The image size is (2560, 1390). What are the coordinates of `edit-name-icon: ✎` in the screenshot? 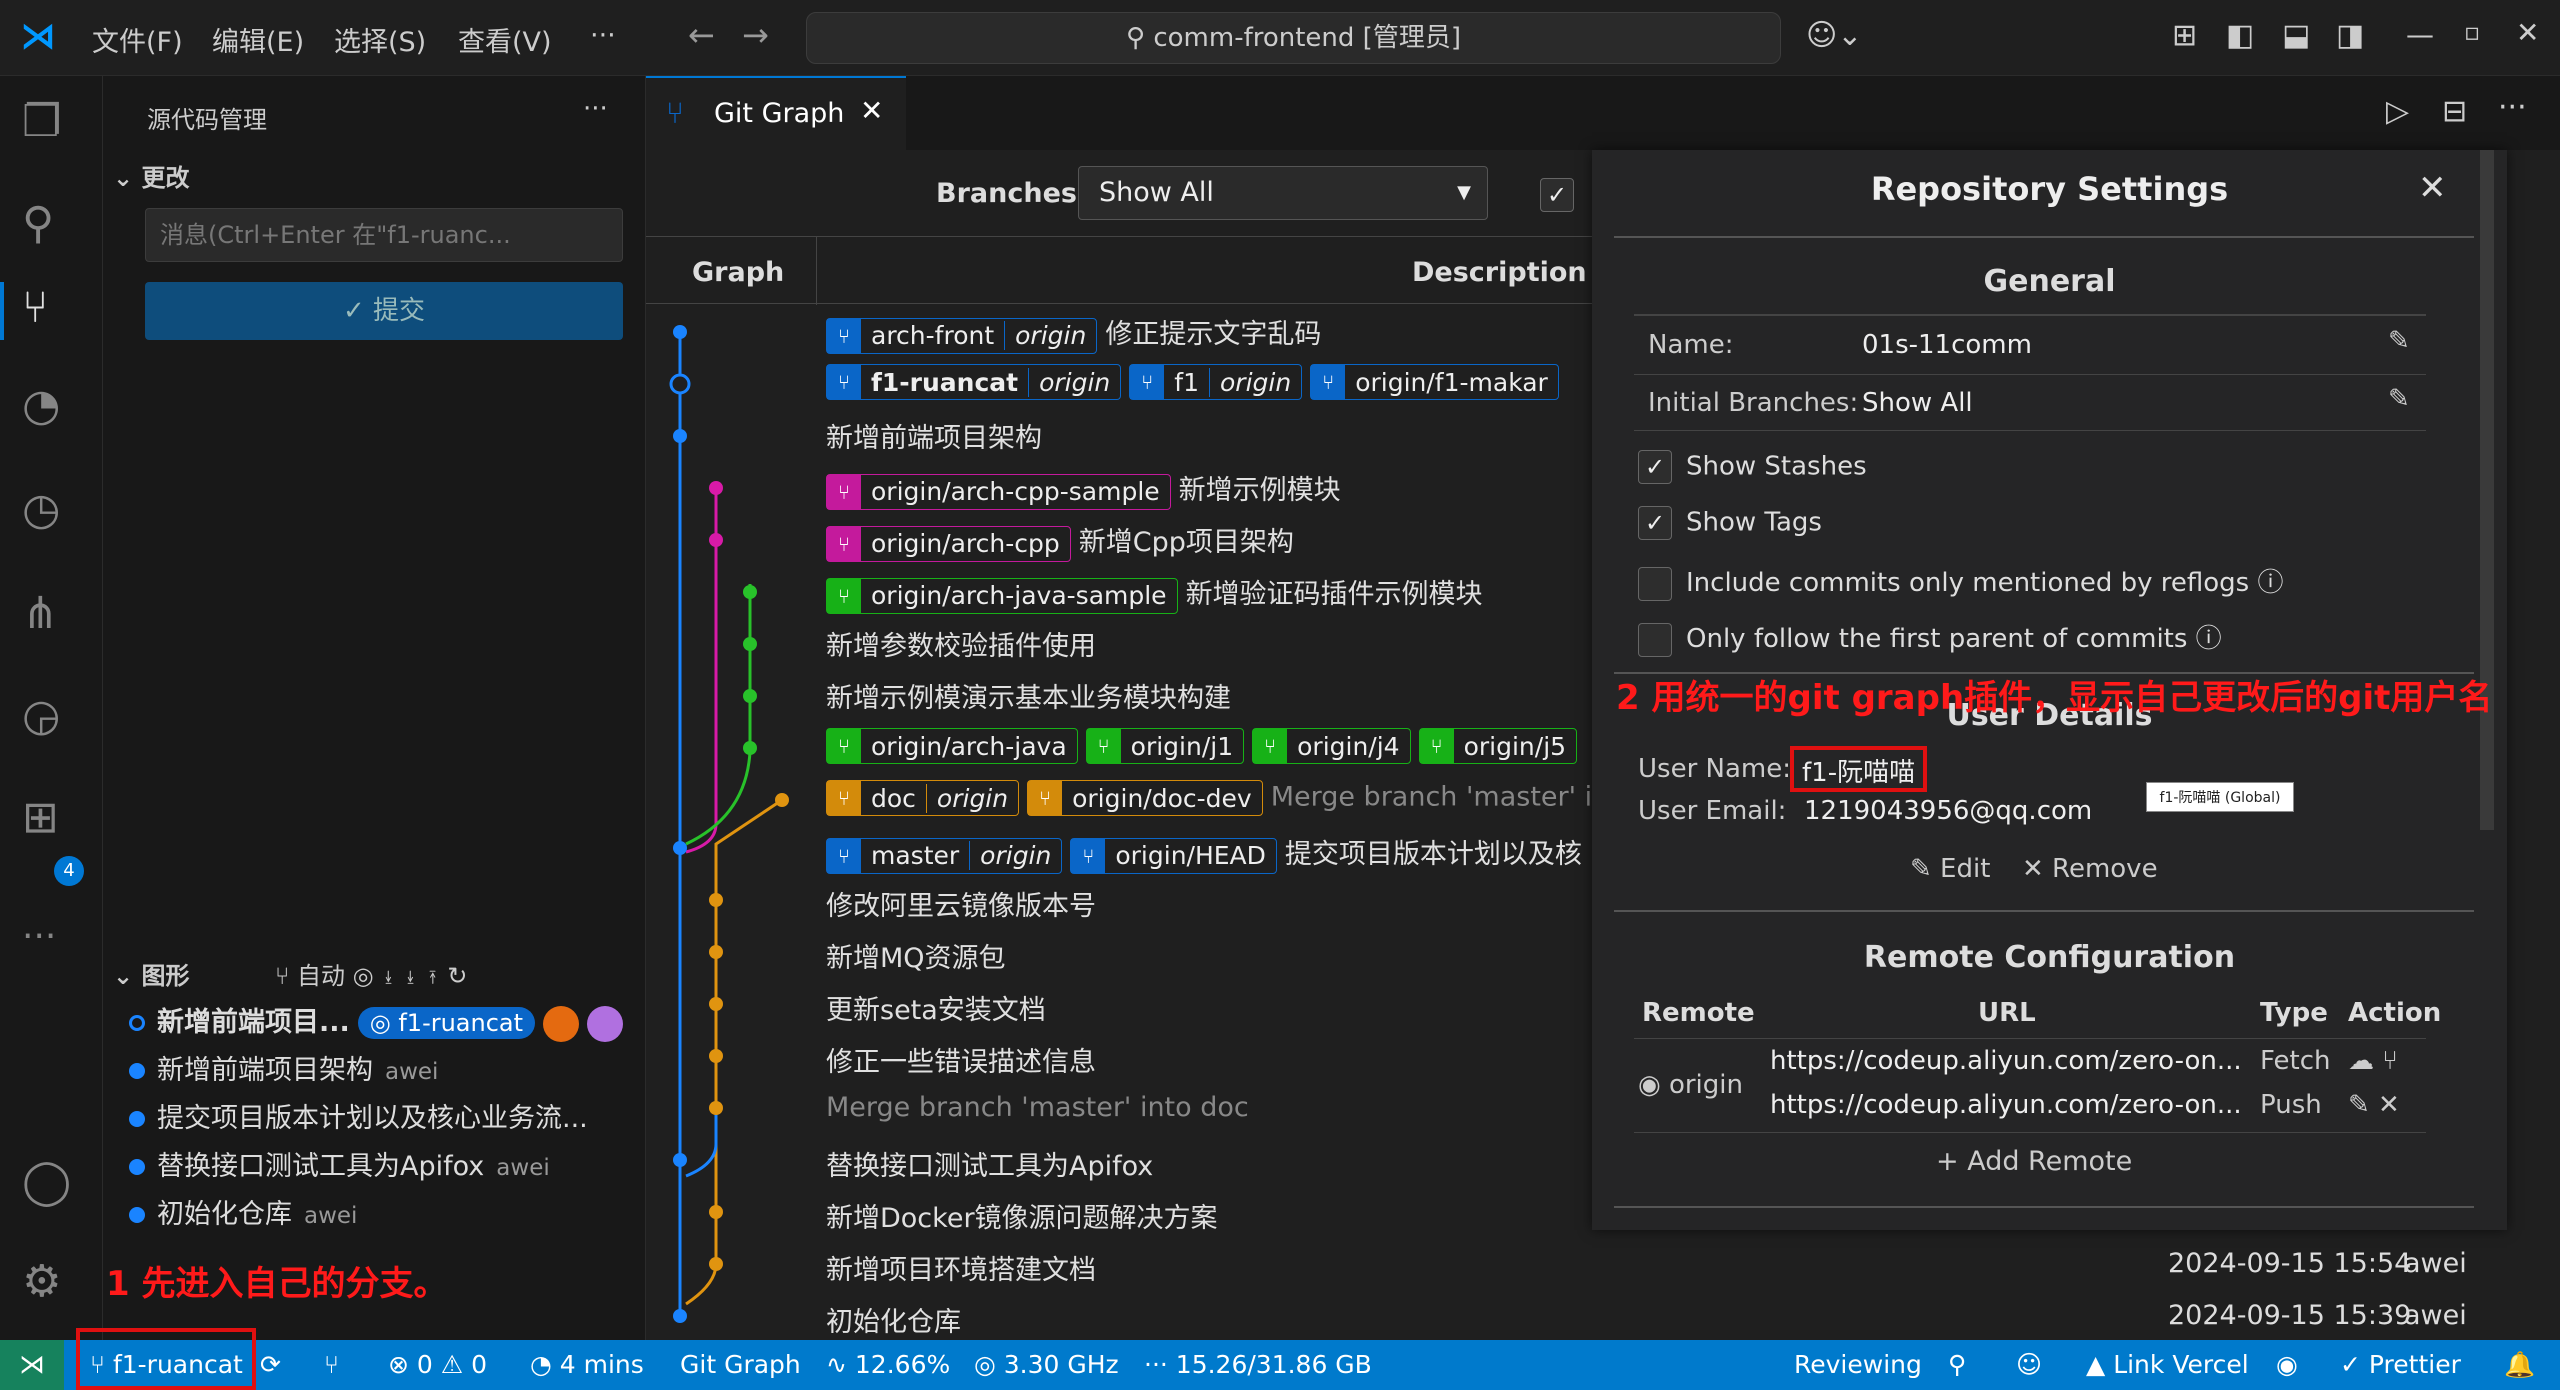 It's located at (2399, 341).